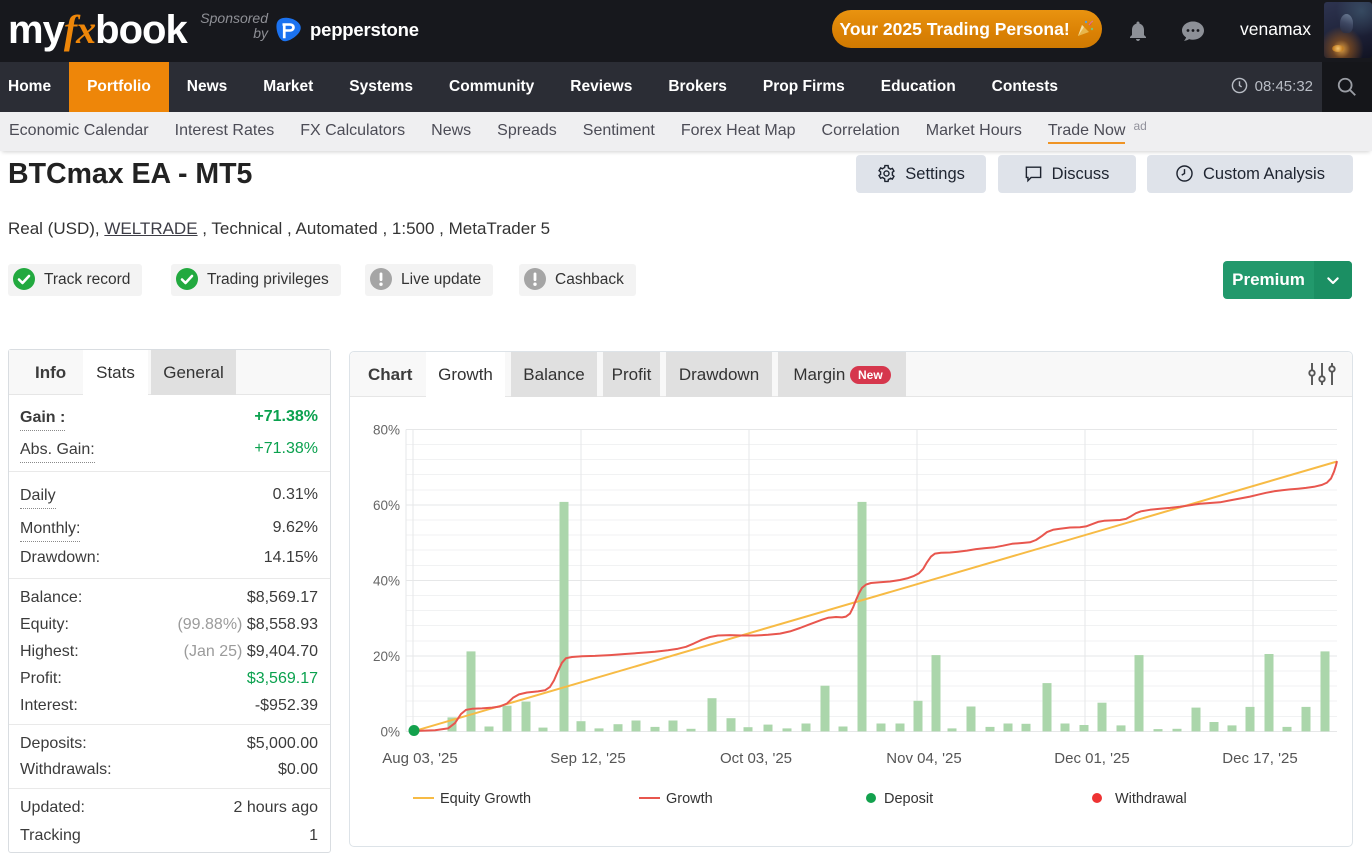 This screenshot has width=1372, height=856. What do you see at coordinates (485, 799) in the screenshot?
I see `svg-text: Equity Growth` at bounding box center [485, 799].